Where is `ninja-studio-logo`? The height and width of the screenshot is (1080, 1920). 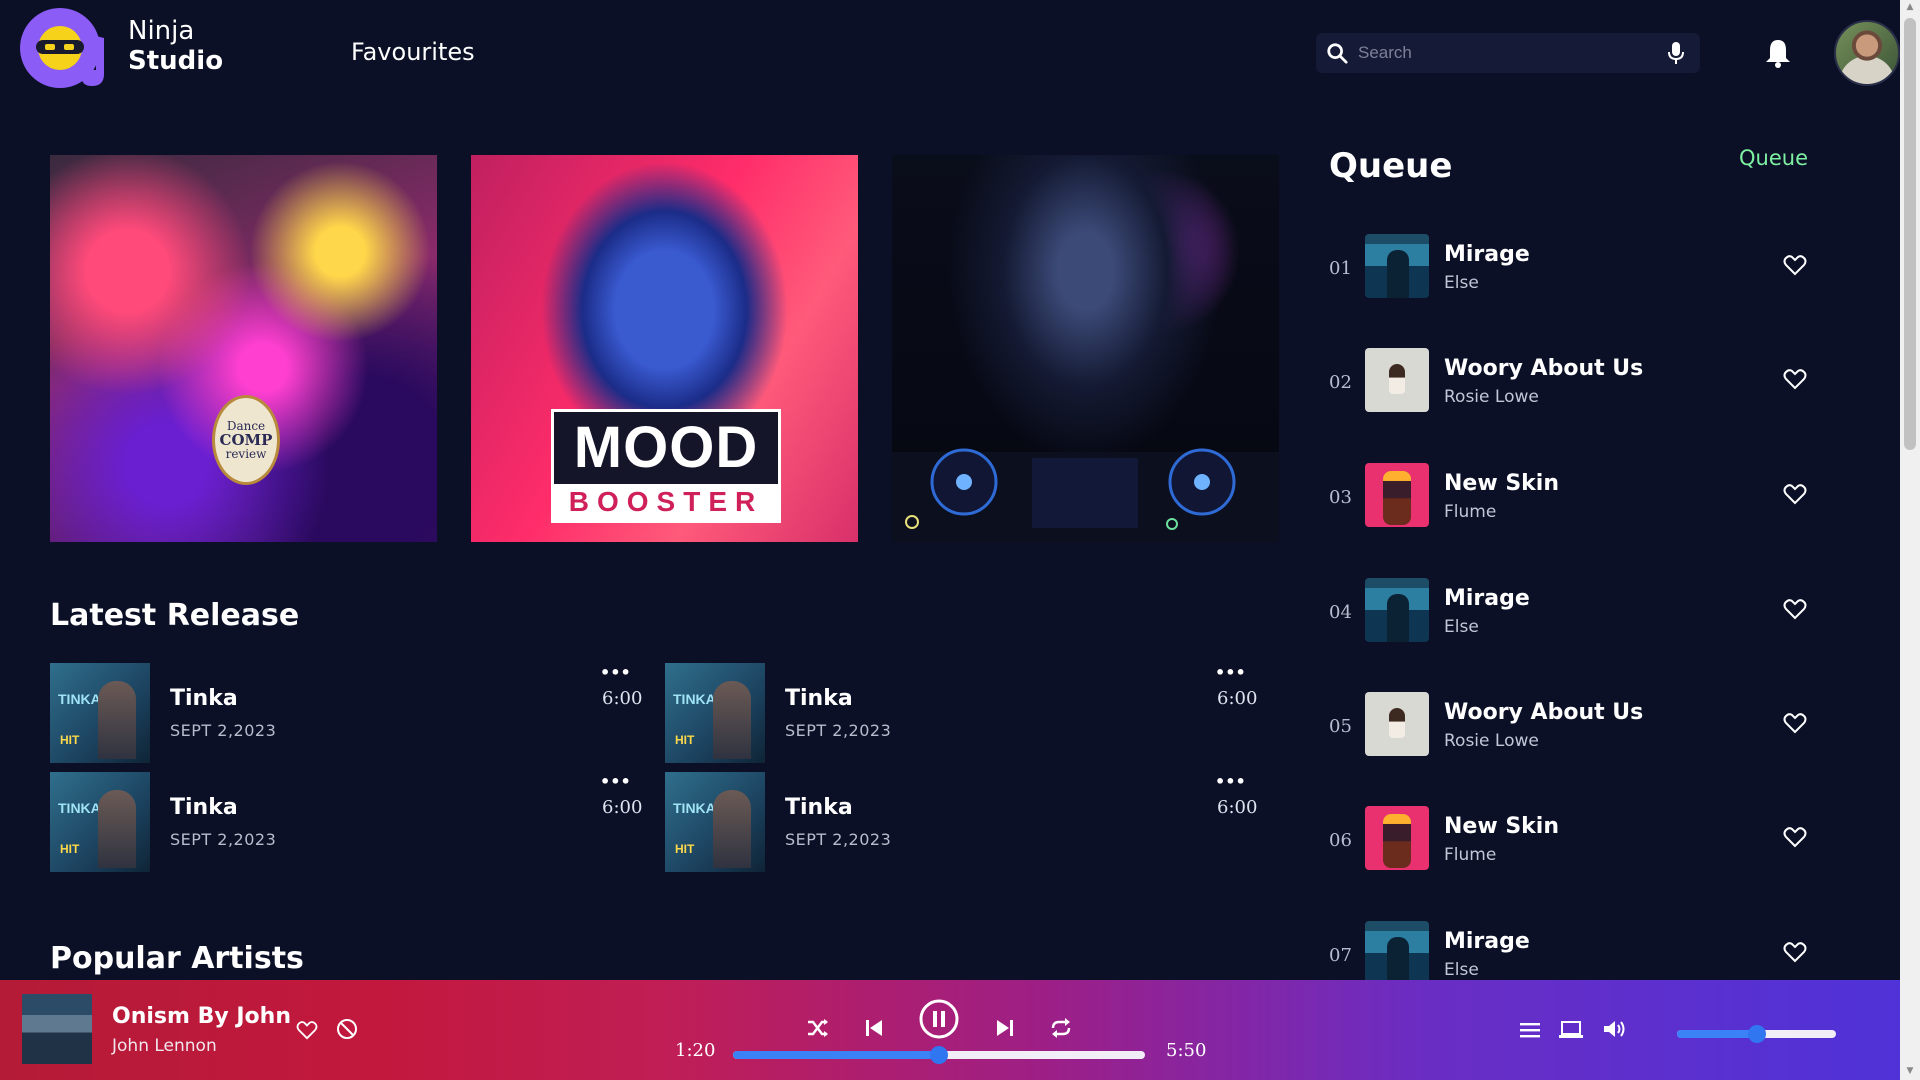
ninja-studio-logo is located at coordinates (68, 47).